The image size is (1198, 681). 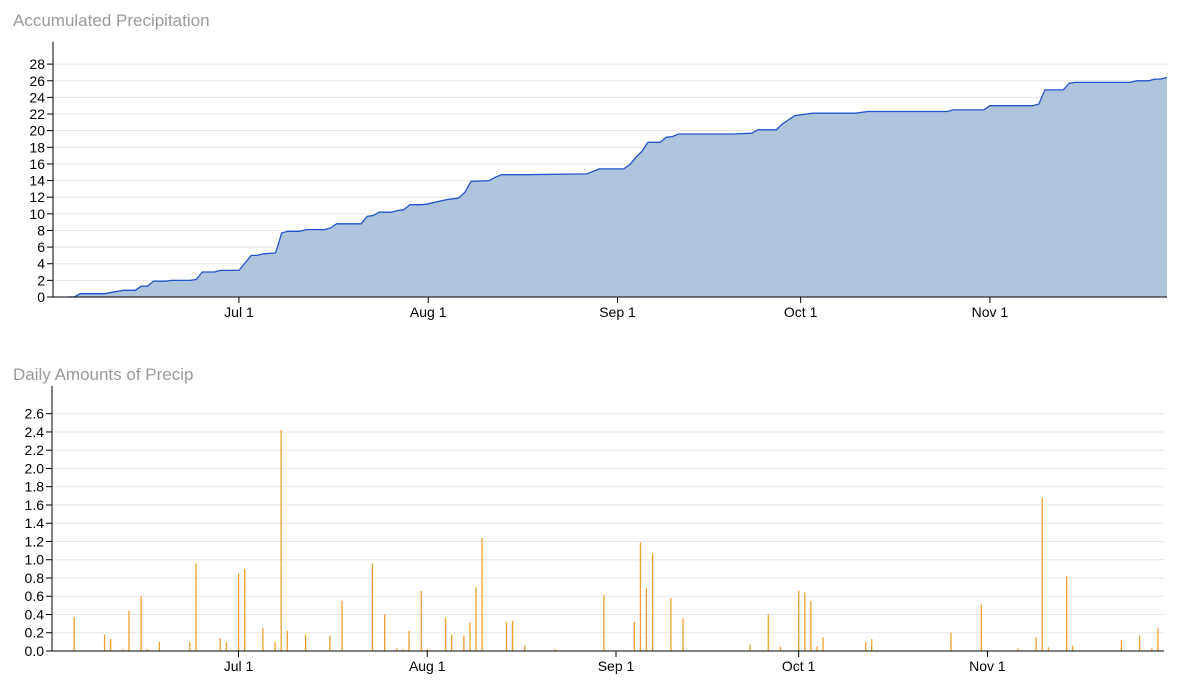 I want to click on y-tick-label: 2.0, so click(x=35, y=468).